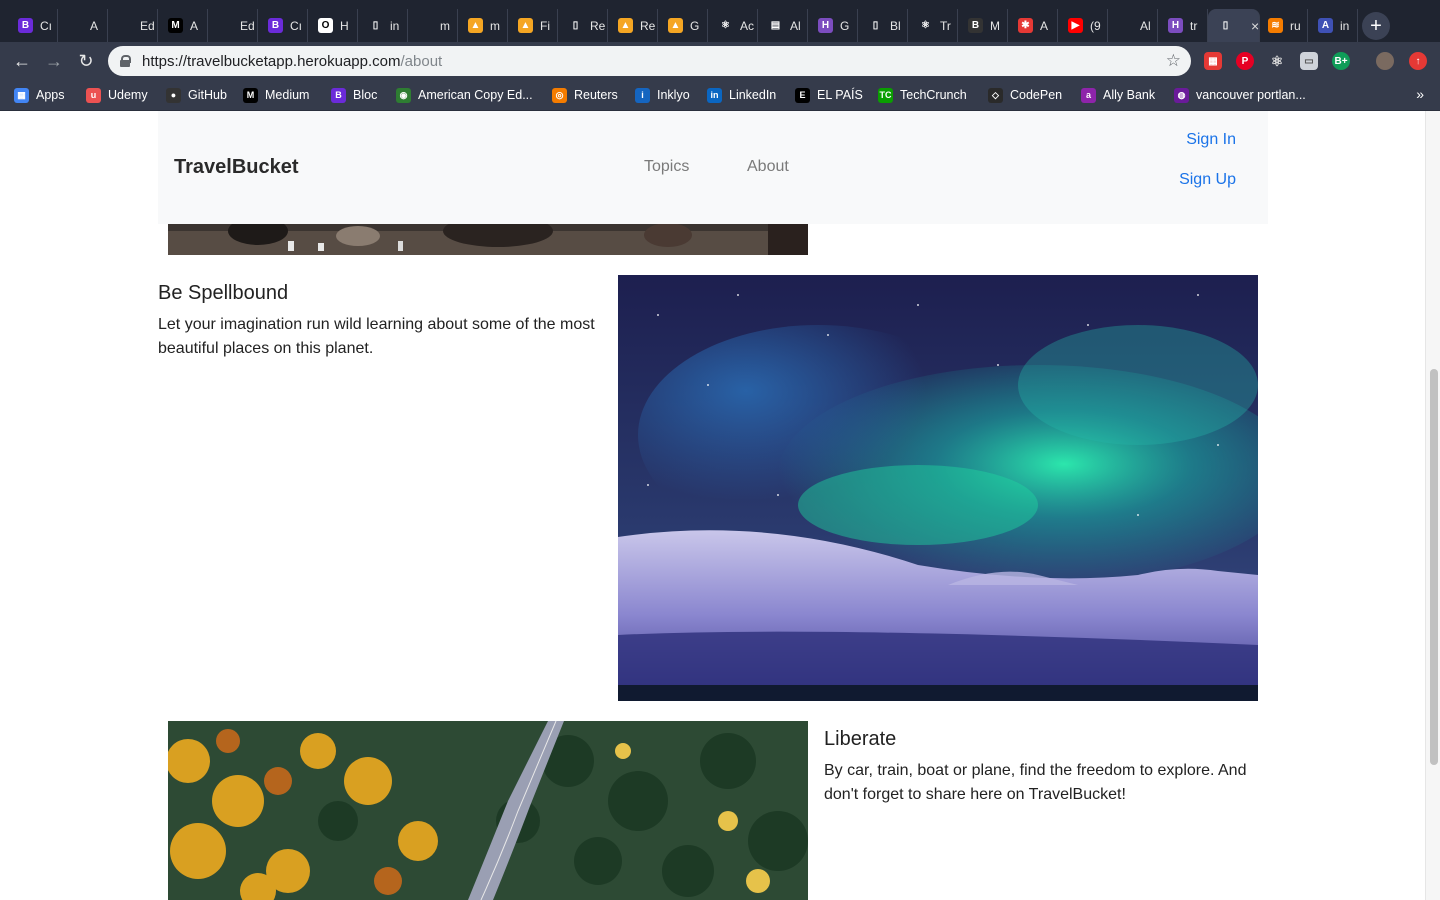 Image resolution: width=1440 pixels, height=900 pixels. What do you see at coordinates (768, 167) in the screenshot?
I see `nav-about: About` at bounding box center [768, 167].